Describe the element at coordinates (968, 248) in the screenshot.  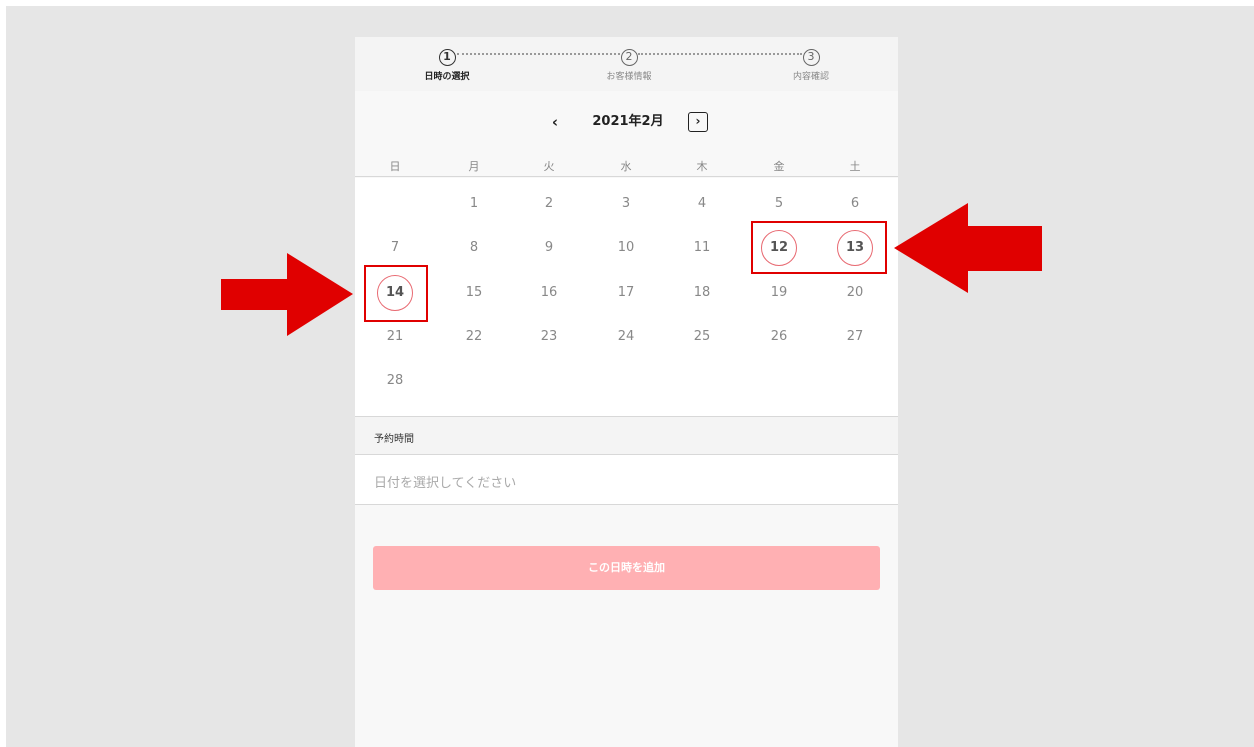
I see `arrow-left-icon` at that location.